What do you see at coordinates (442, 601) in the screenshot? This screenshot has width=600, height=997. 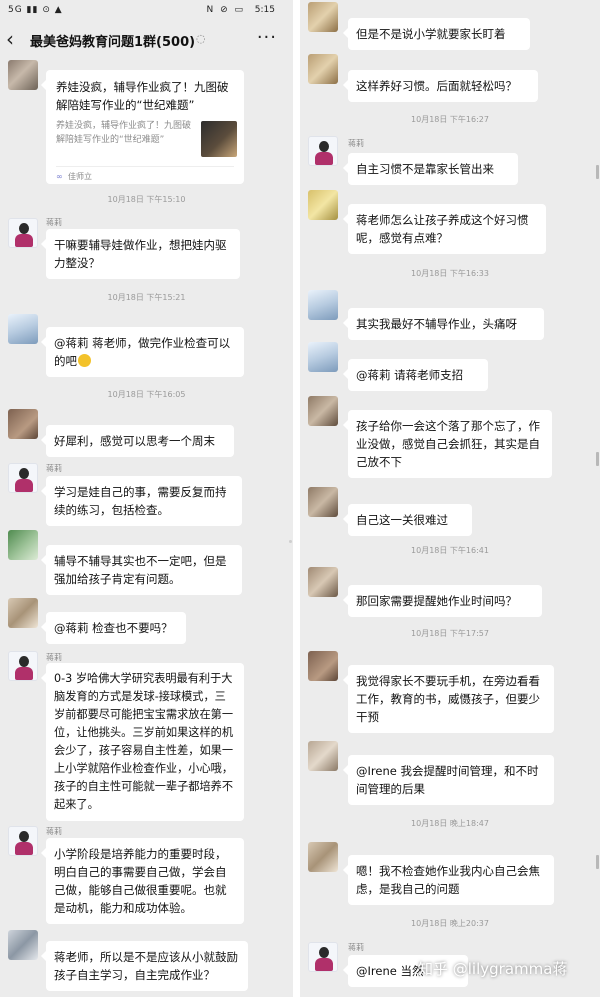 I see `message-bubble: 那回家需要提醒她作业时间吗？` at bounding box center [442, 601].